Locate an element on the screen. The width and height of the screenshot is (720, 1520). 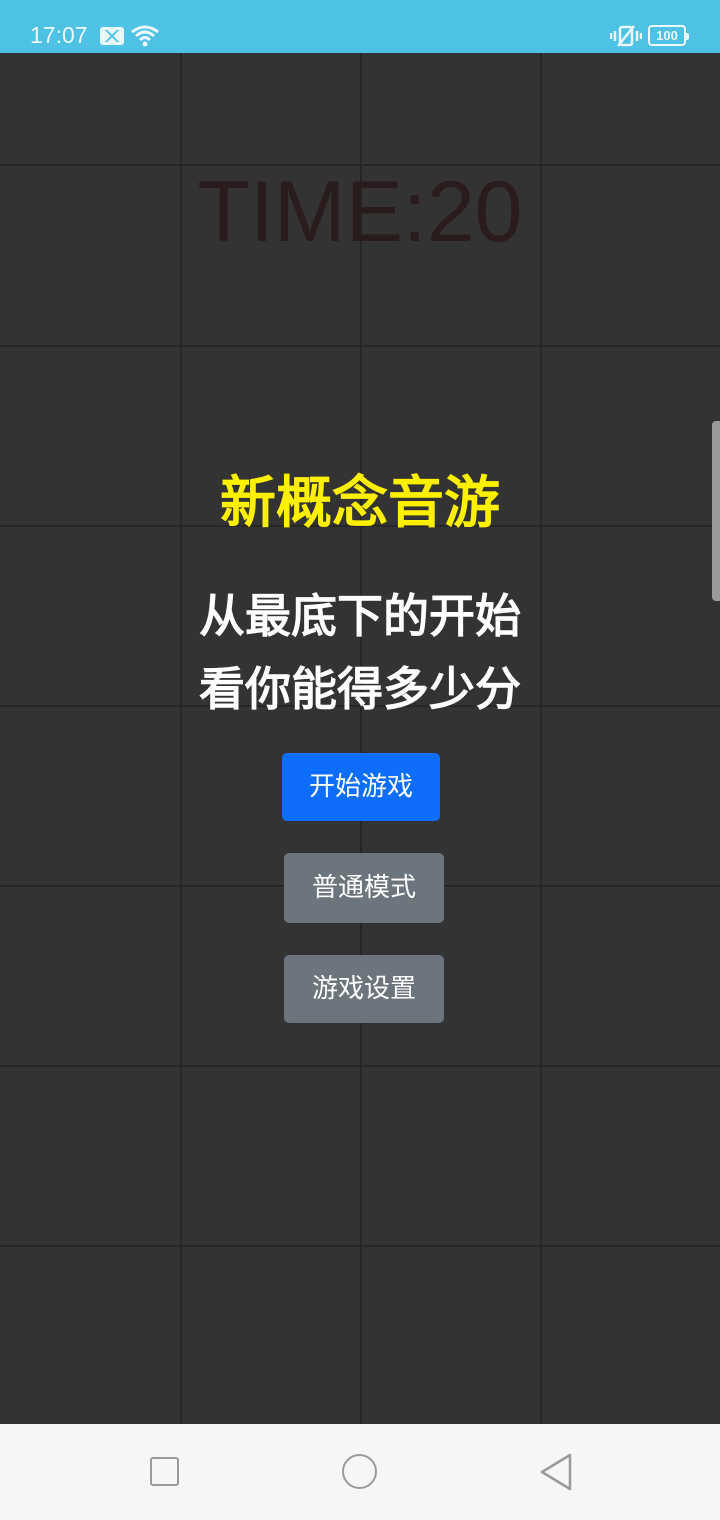
back-icon is located at coordinates (556, 1474).